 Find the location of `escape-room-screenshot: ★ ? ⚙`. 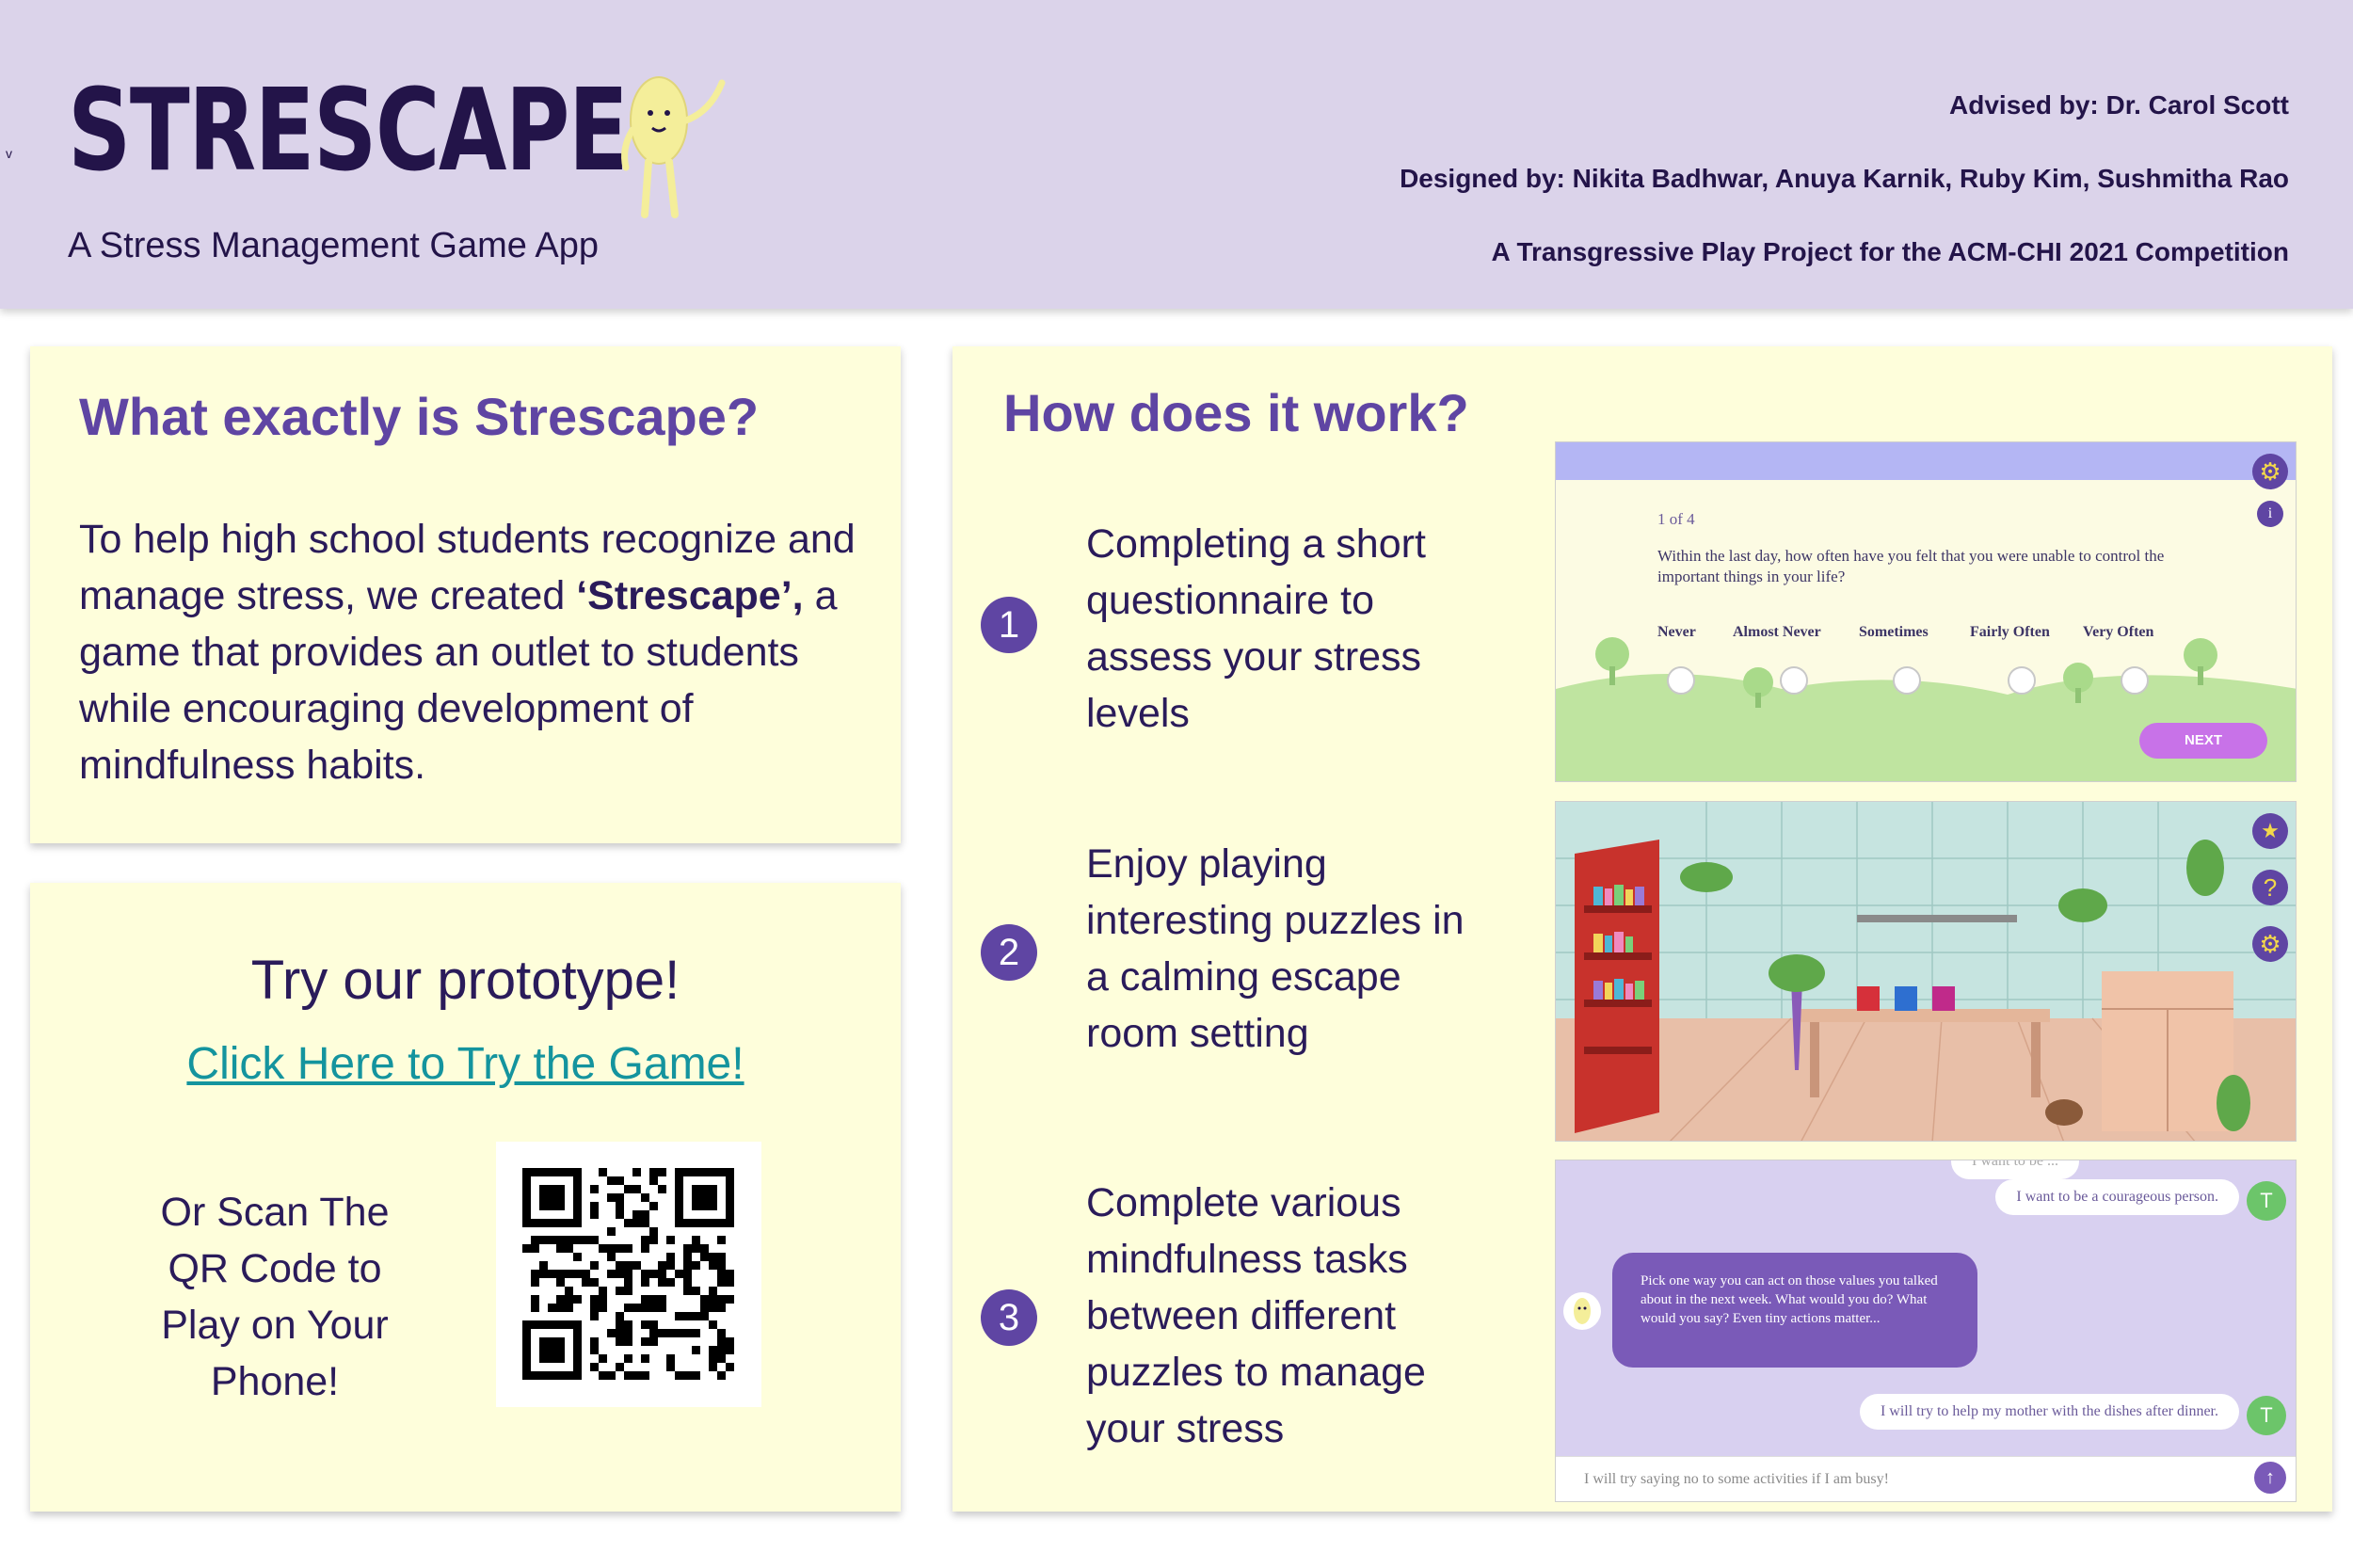

escape-room-screenshot: ★ ? ⚙ is located at coordinates (1926, 971).